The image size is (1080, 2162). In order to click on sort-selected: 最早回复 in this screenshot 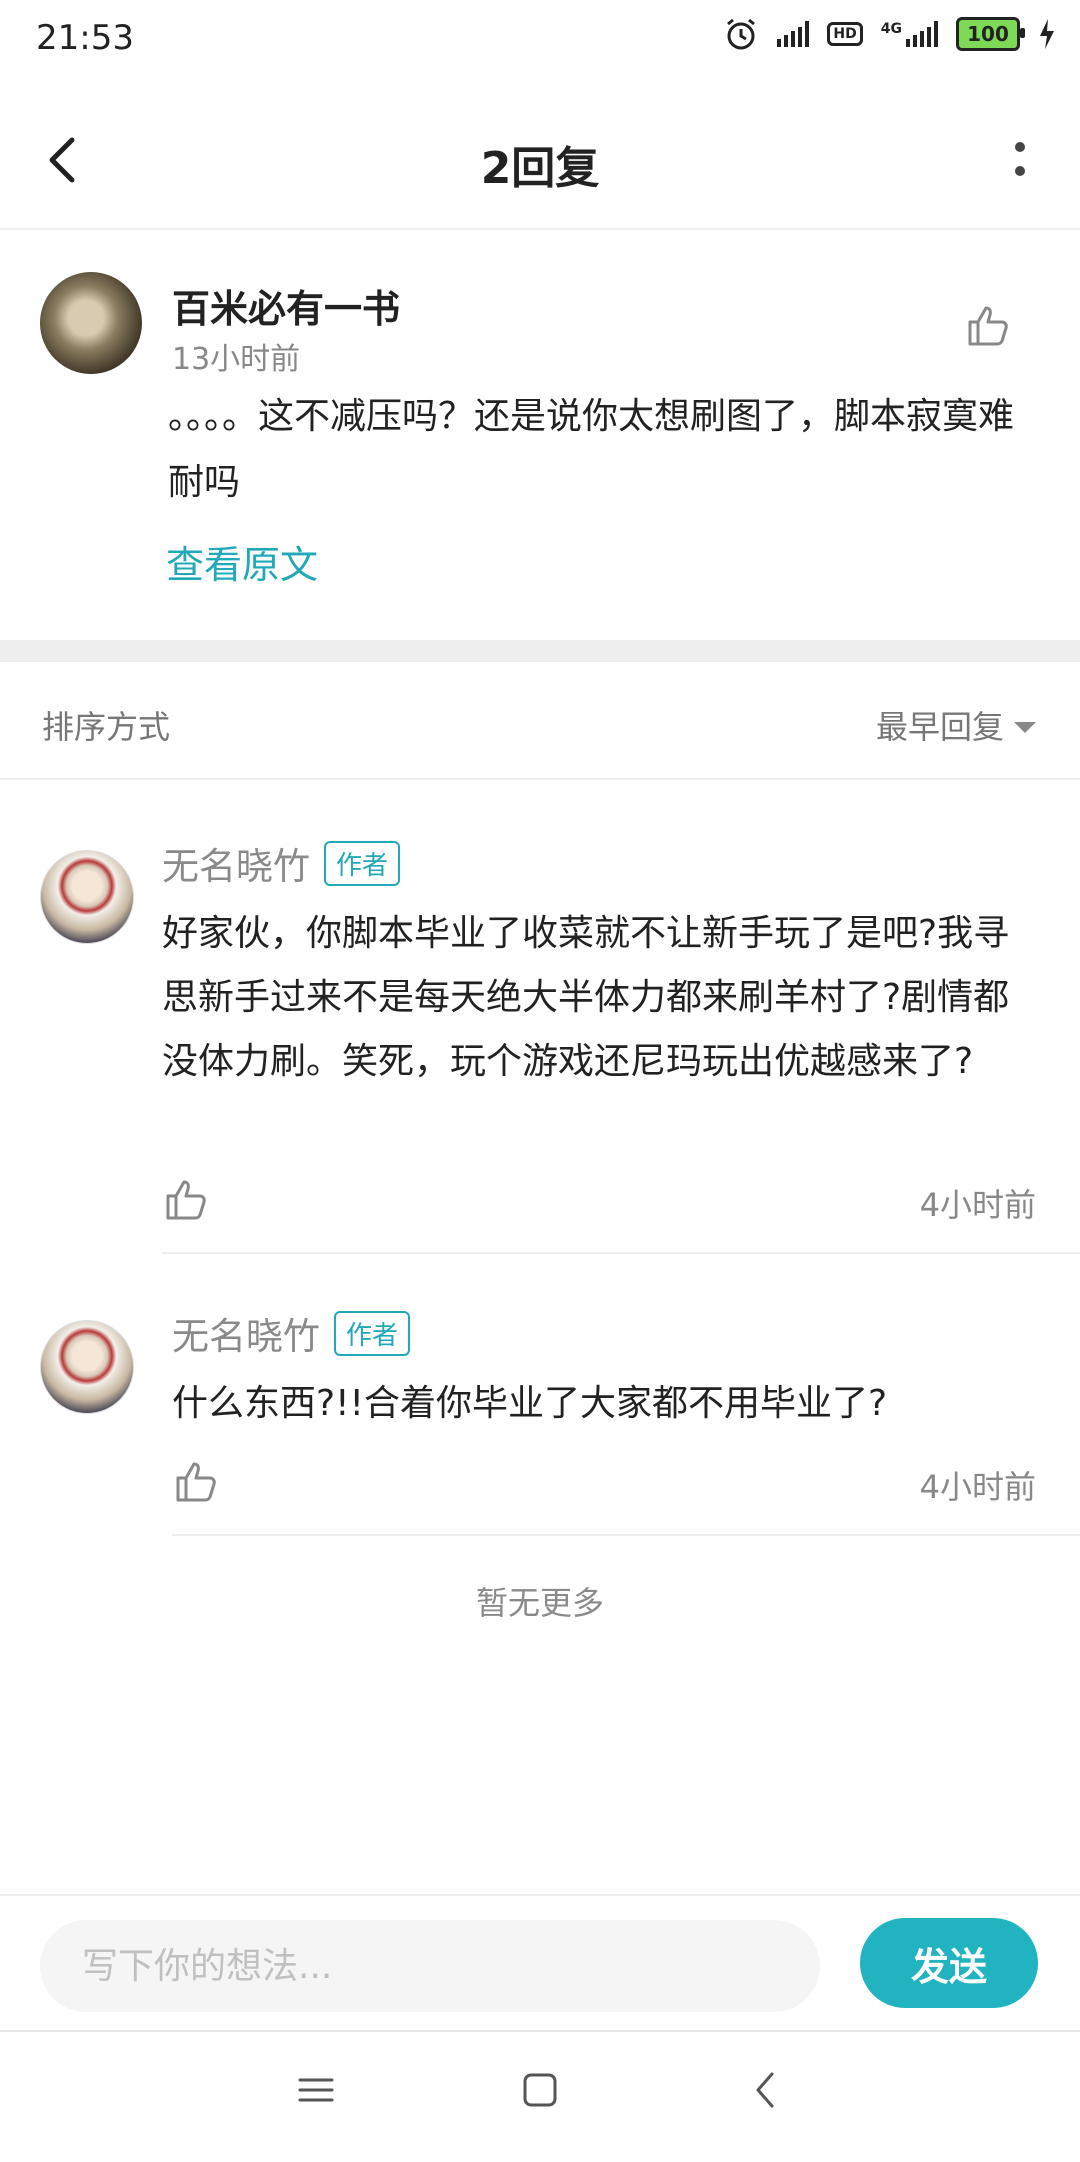, I will do `click(939, 727)`.